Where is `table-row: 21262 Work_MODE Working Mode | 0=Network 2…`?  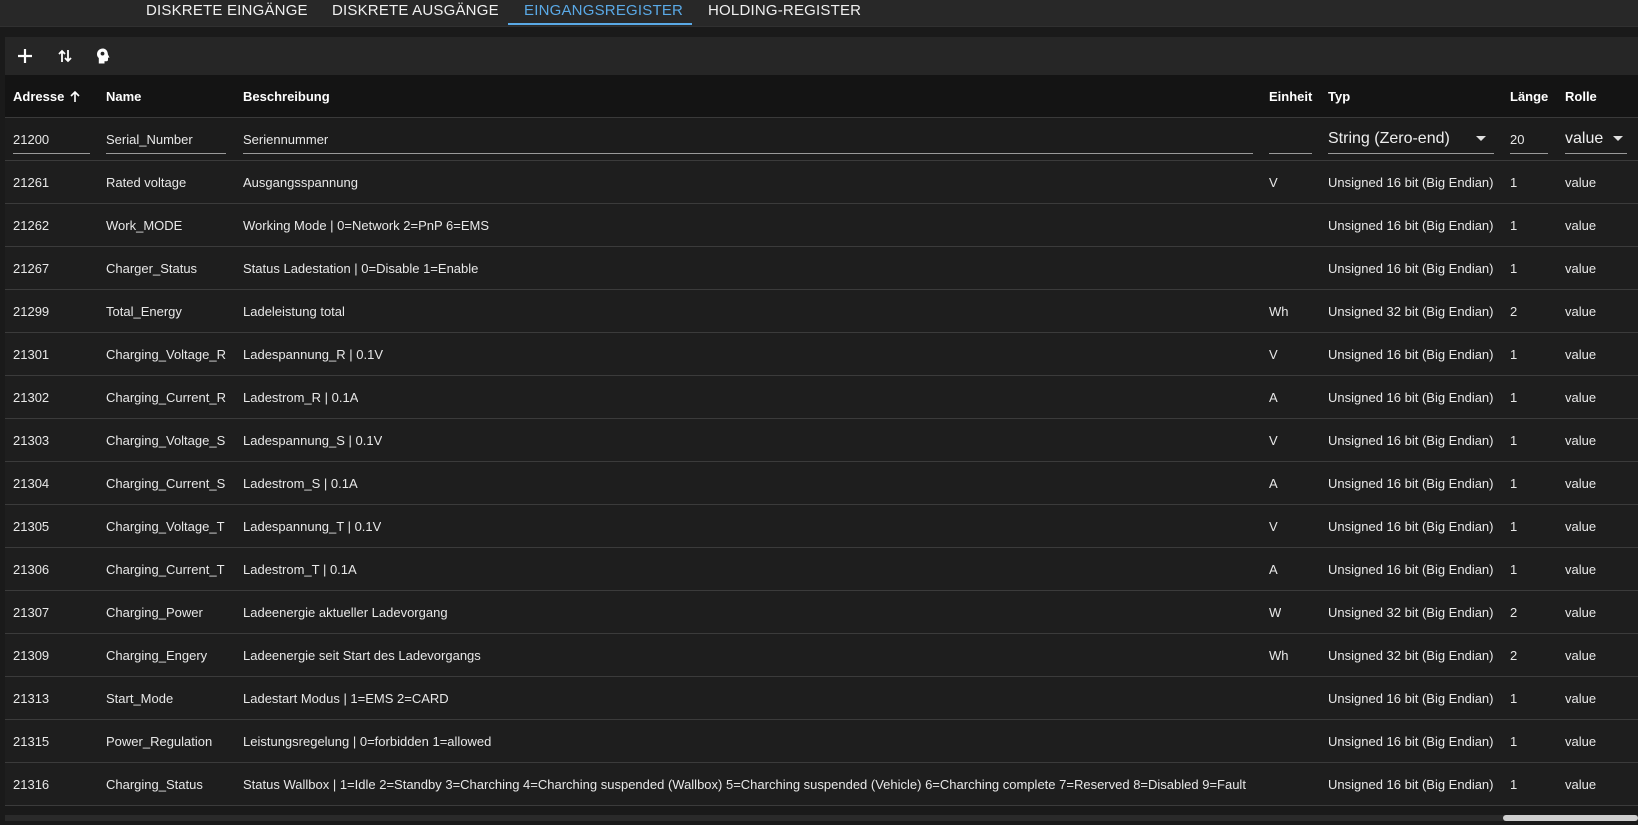 table-row: 21262 Work_MODE Working Mode | 0=Network 2… is located at coordinates (821, 225).